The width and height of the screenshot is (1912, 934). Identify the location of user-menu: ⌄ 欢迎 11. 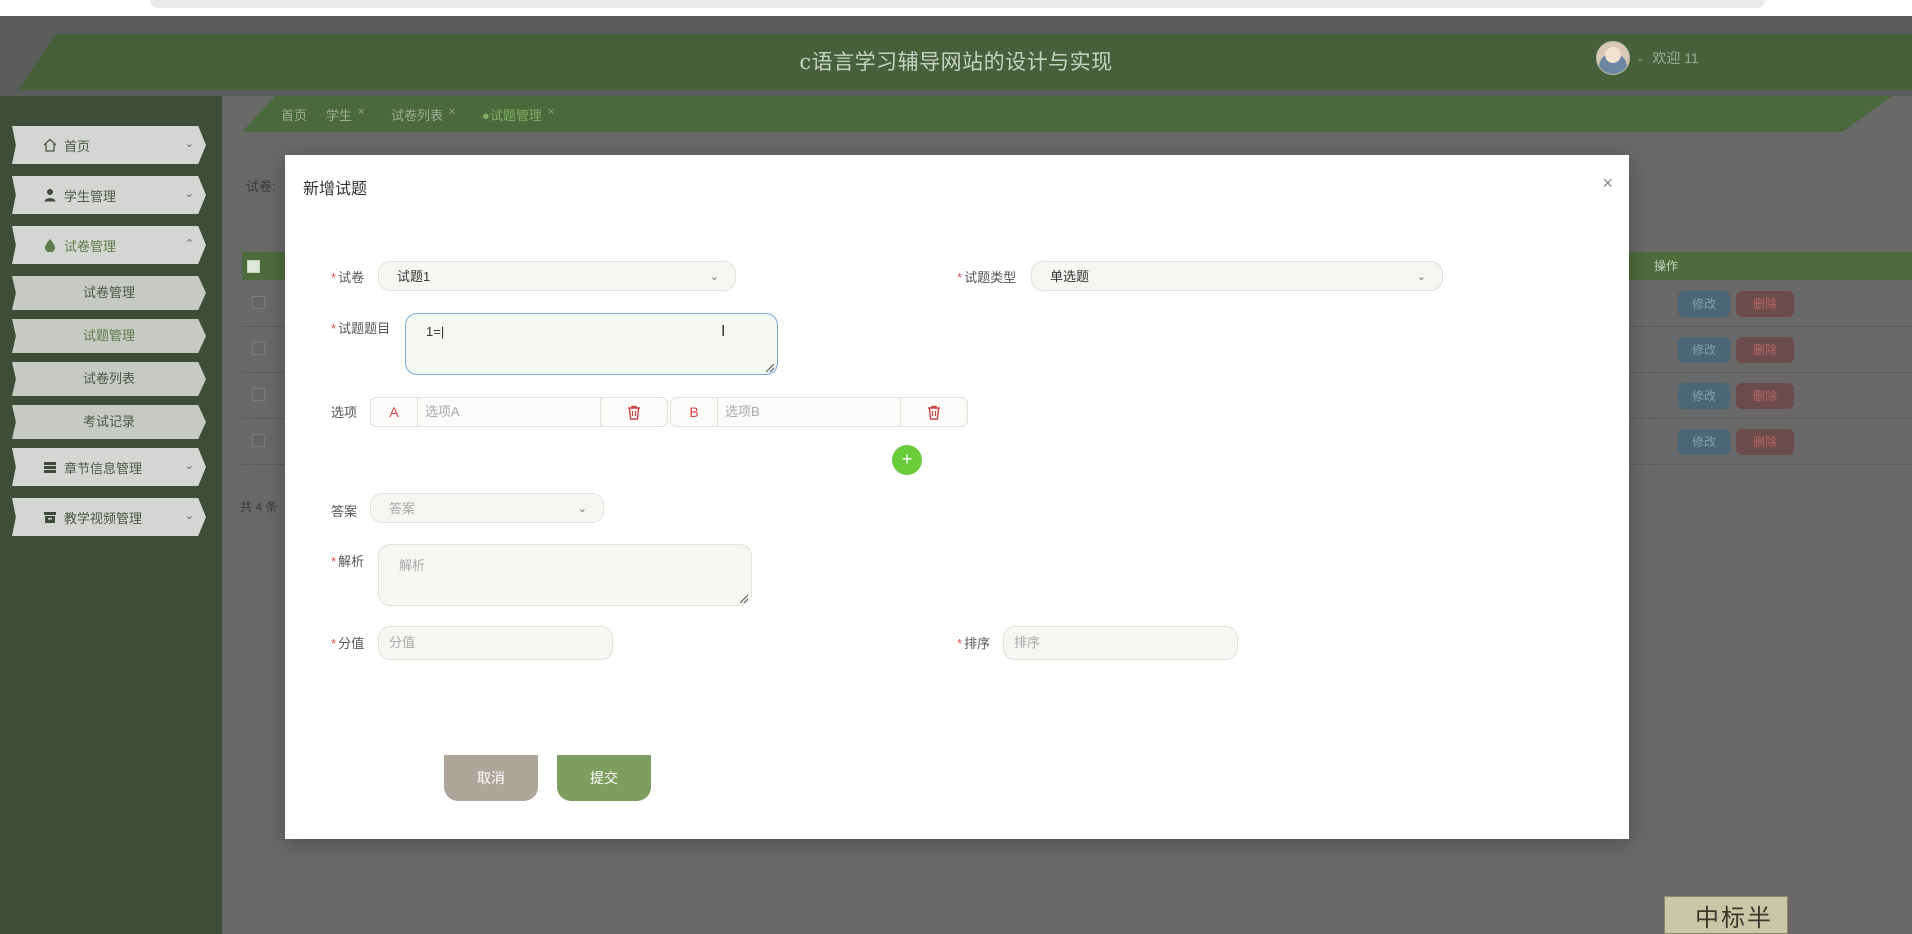
(1647, 58).